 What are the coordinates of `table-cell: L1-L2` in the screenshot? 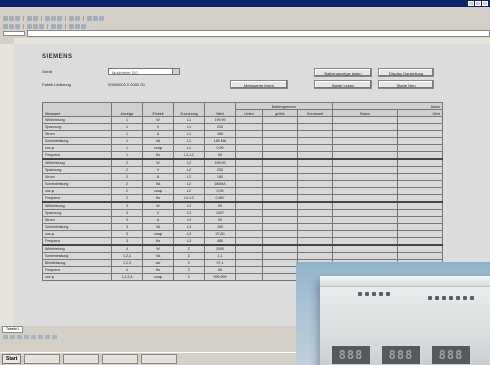 It's located at (189, 155).